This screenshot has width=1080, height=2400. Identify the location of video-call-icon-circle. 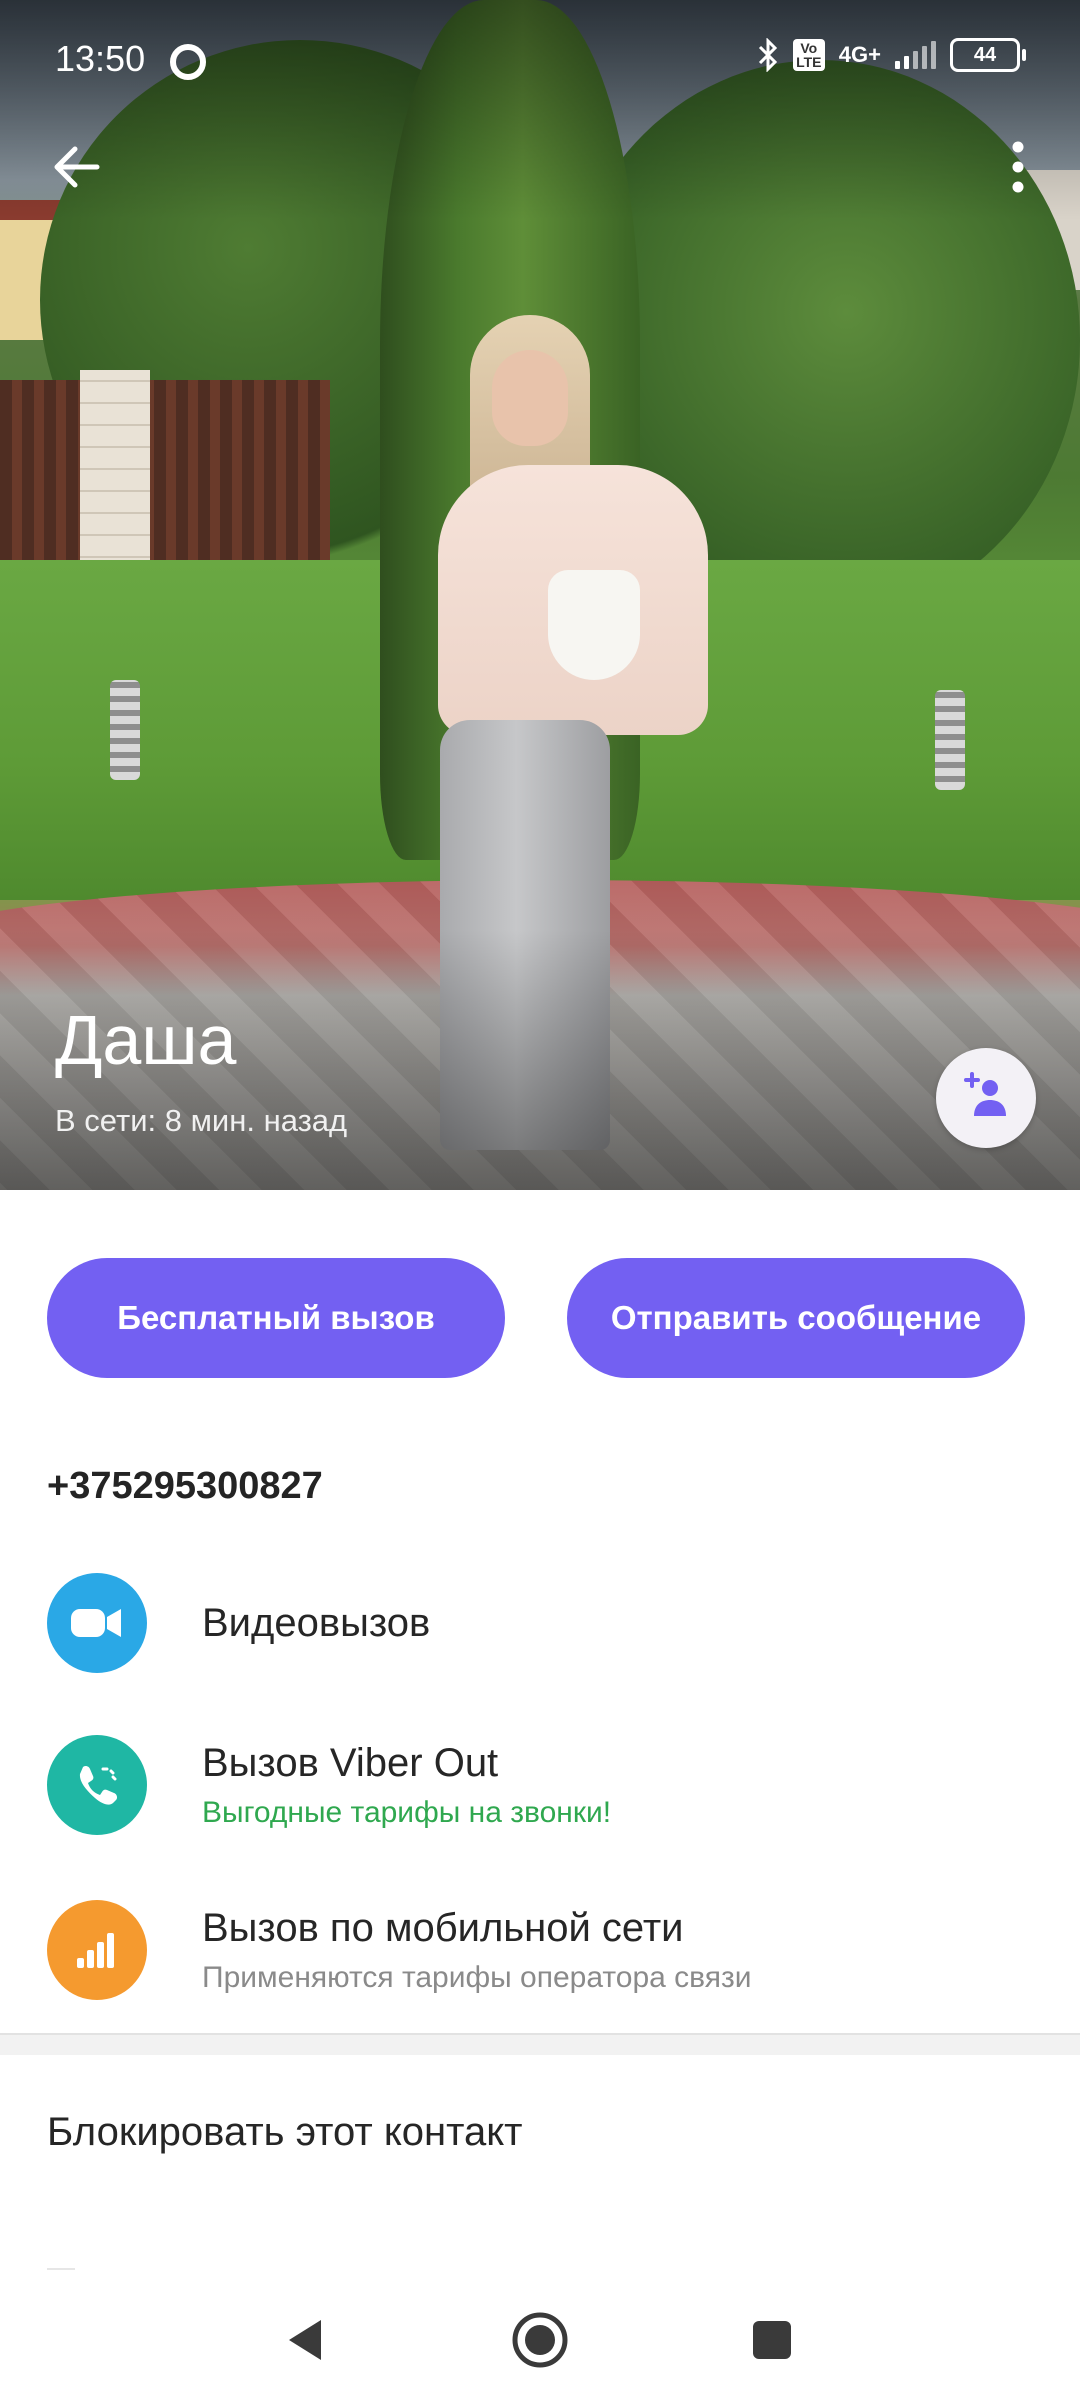
(97, 1623).